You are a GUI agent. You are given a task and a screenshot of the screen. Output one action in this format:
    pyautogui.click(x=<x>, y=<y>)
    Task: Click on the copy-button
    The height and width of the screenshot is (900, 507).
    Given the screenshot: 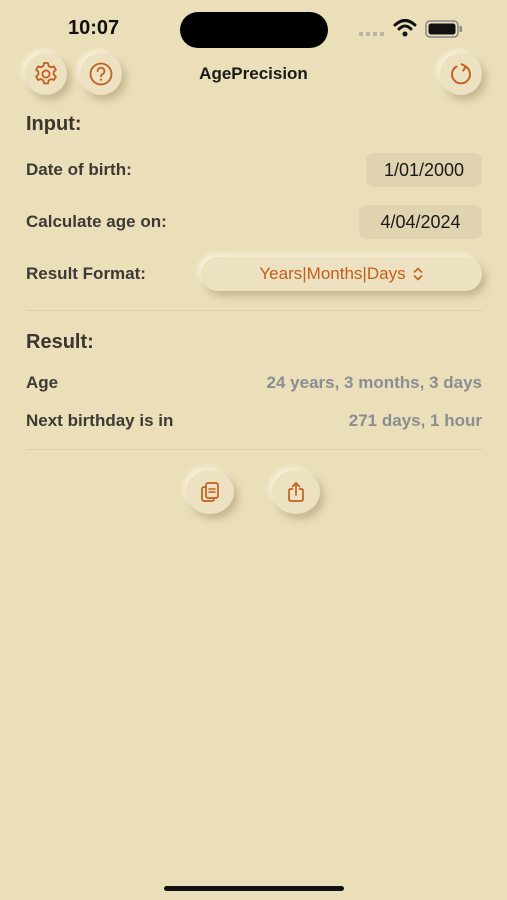 What is the action you would take?
    pyautogui.click(x=210, y=492)
    